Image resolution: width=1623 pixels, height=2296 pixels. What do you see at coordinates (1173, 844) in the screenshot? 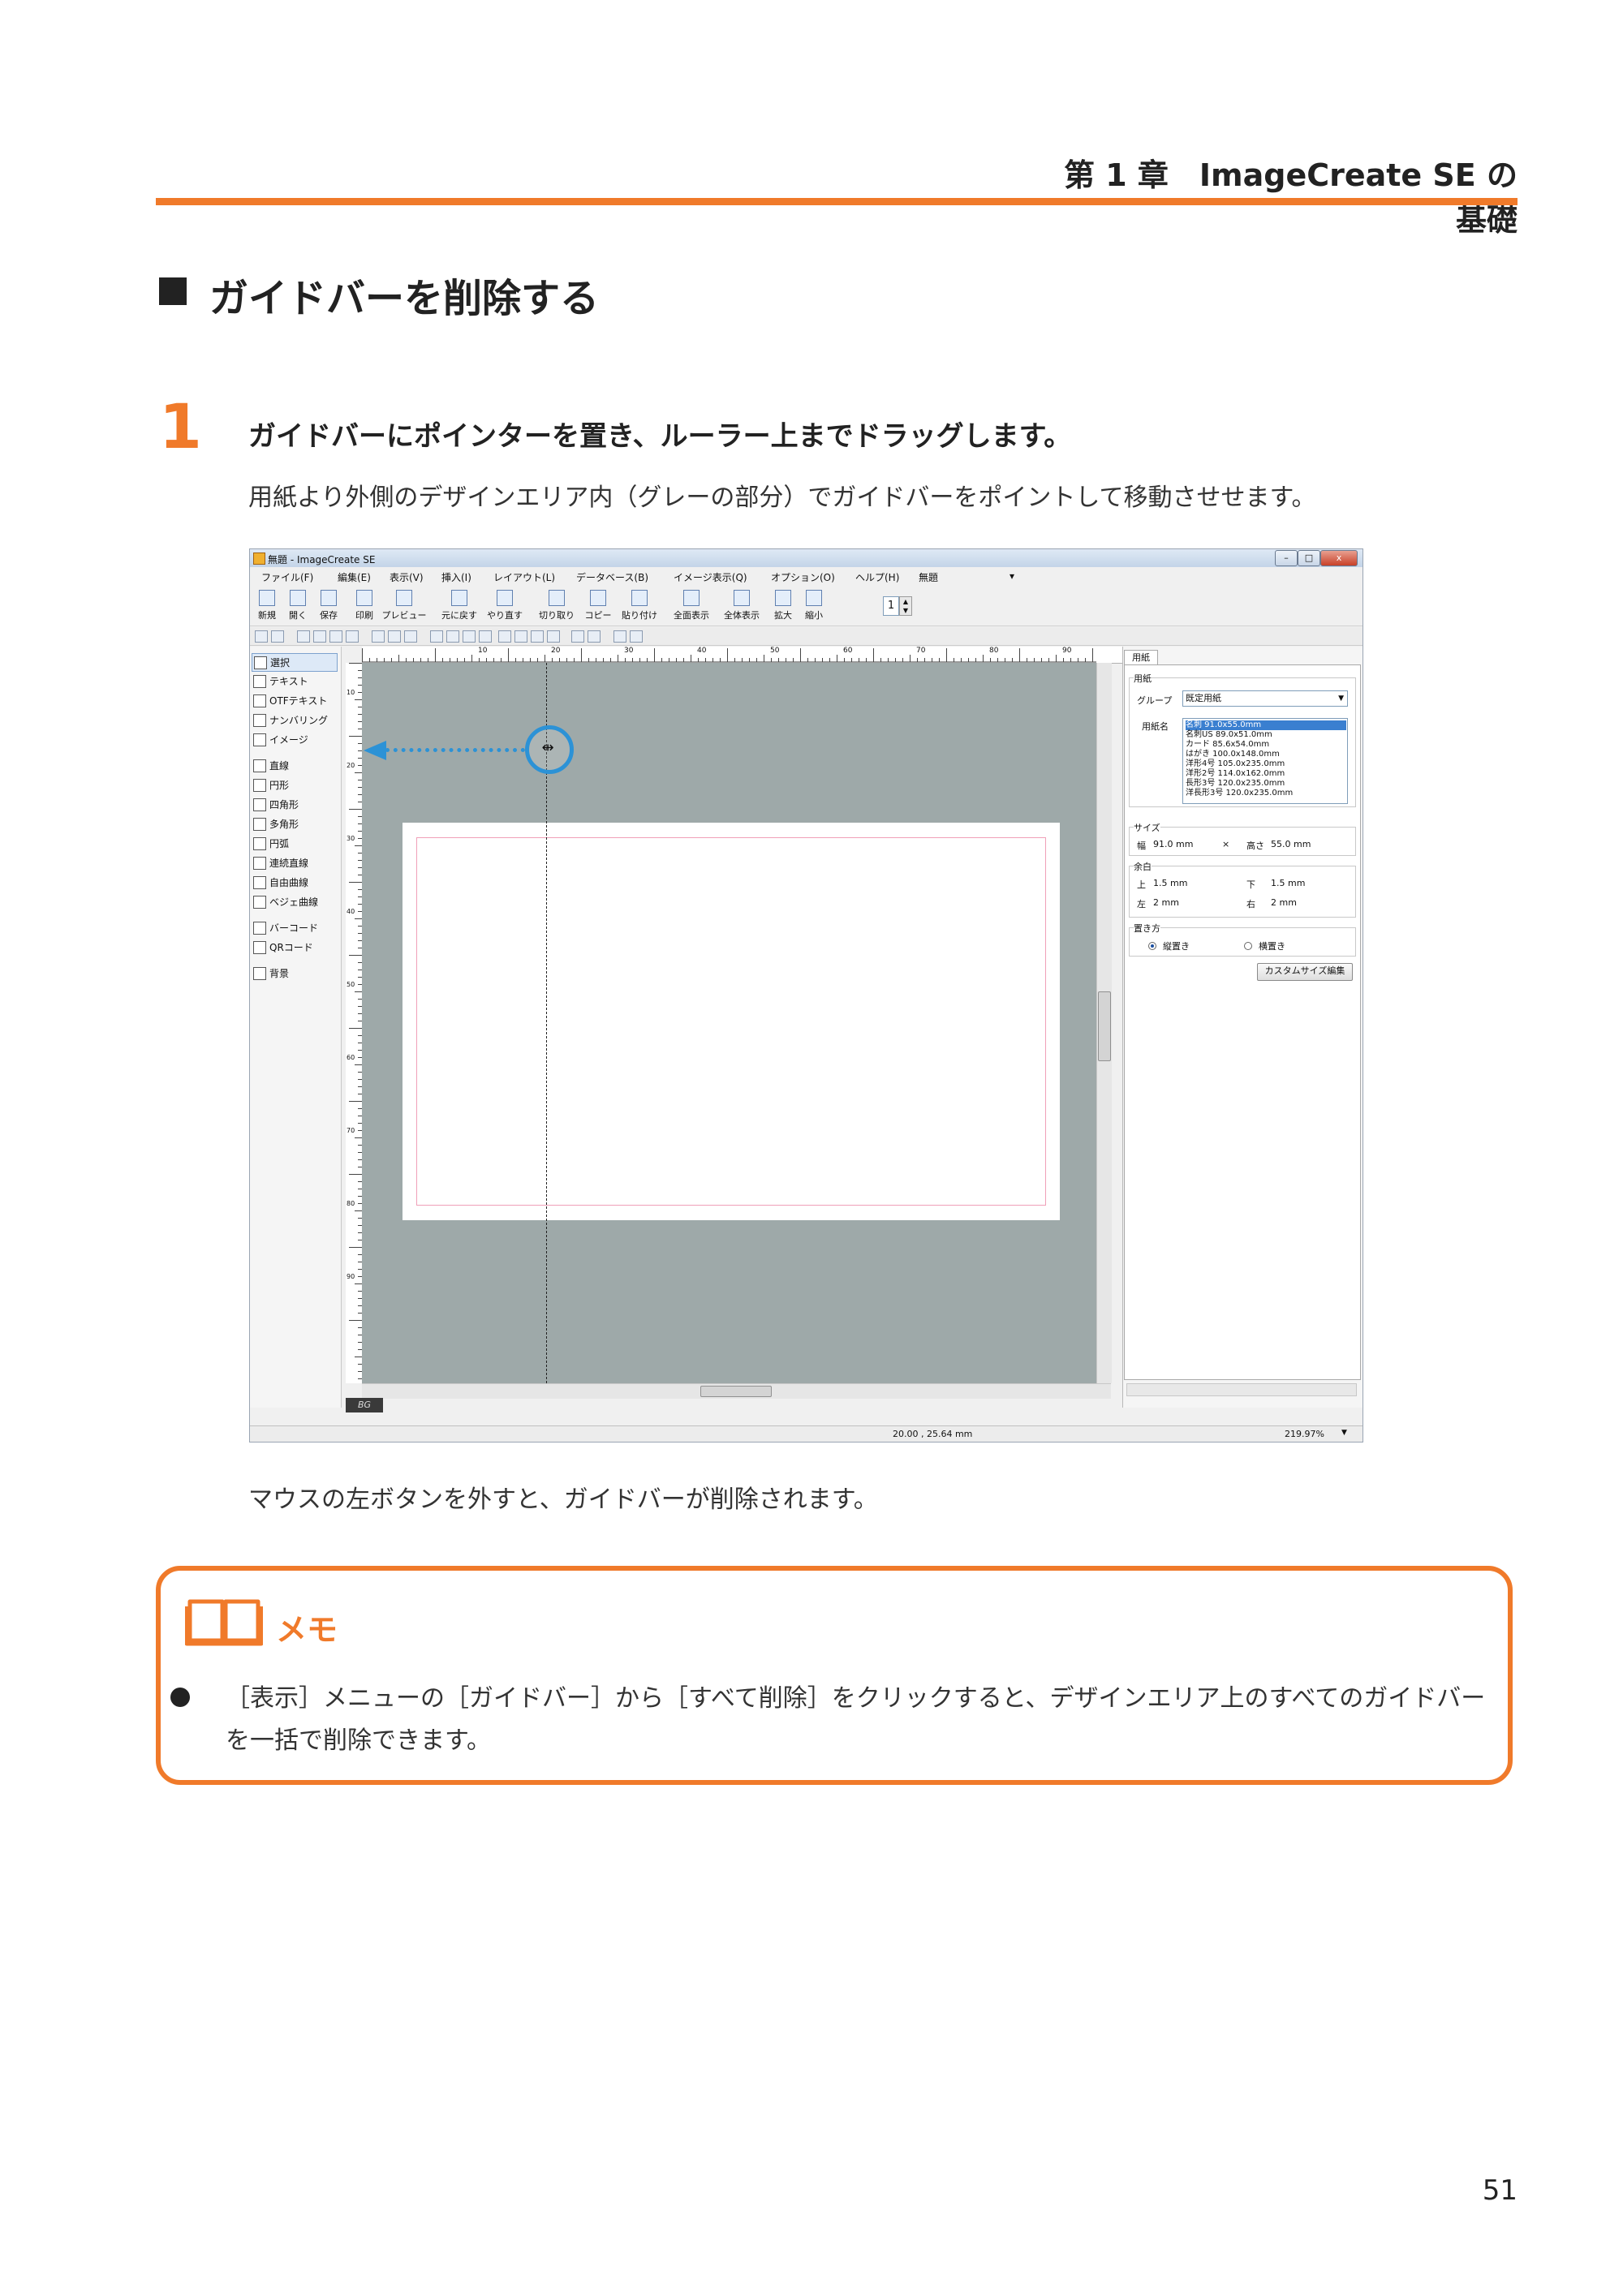
I see `width-value: 91.0 mm` at bounding box center [1173, 844].